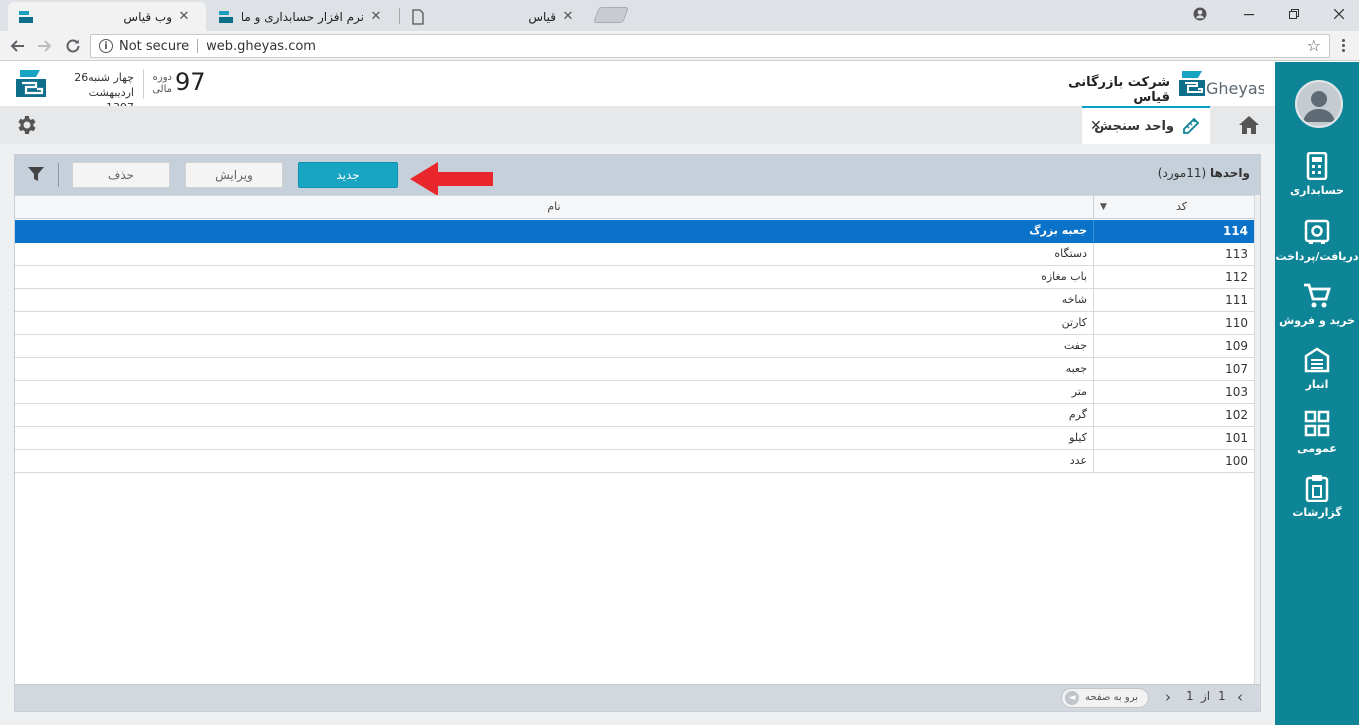 The width and height of the screenshot is (1359, 725). Describe the element at coordinates (1190, 696) in the screenshot. I see `total-pages: 1` at that location.